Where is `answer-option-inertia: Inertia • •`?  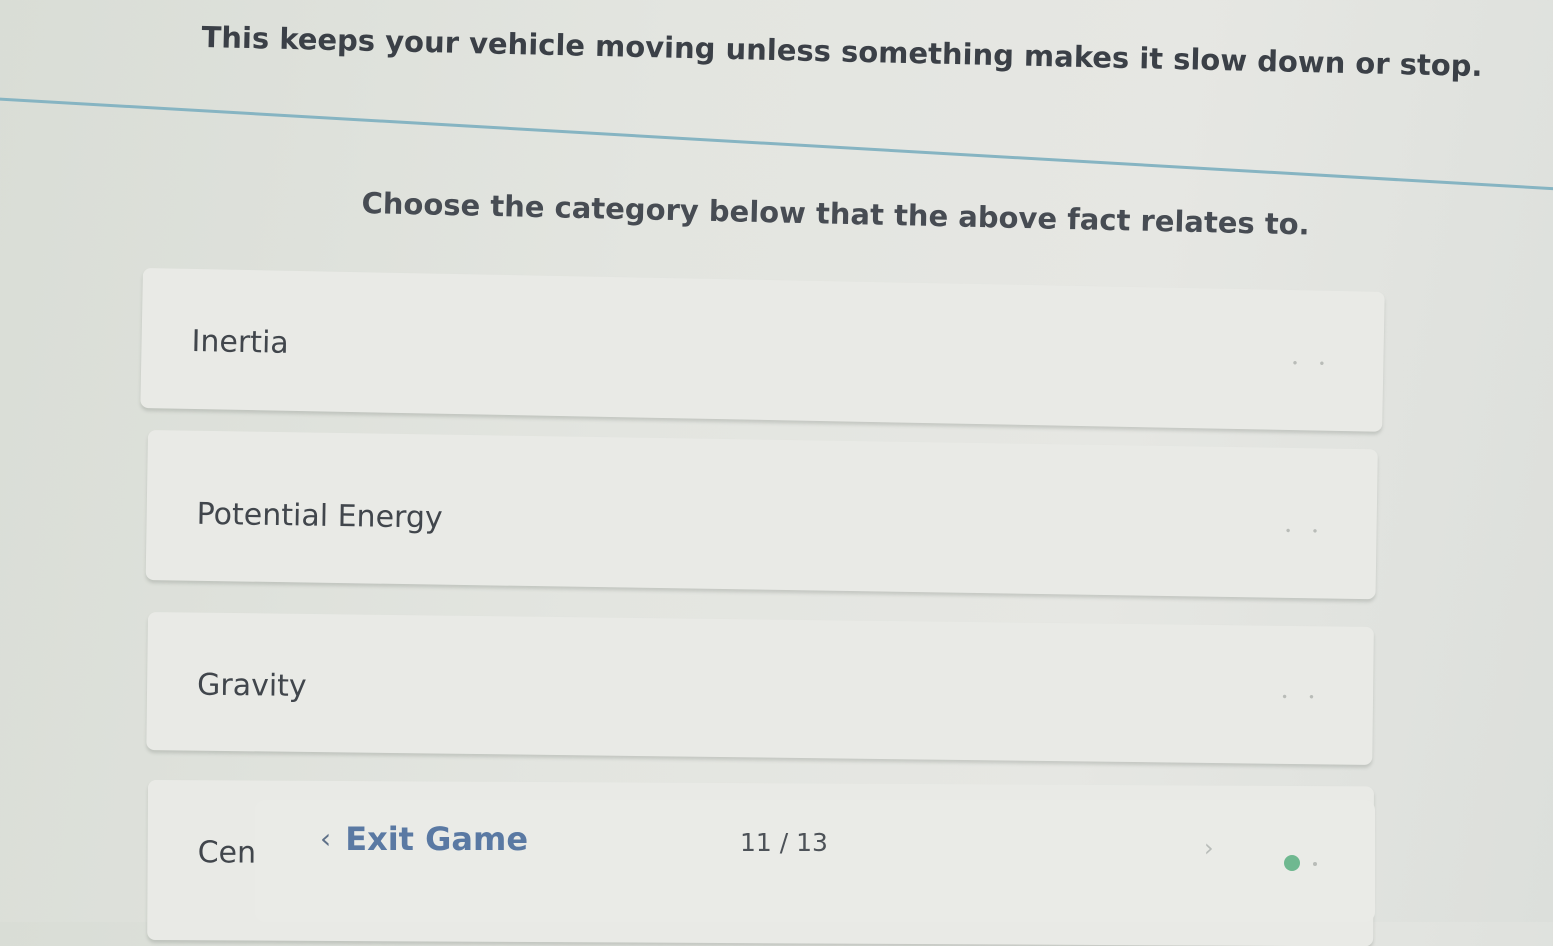 answer-option-inertia: Inertia • • is located at coordinates (762, 350).